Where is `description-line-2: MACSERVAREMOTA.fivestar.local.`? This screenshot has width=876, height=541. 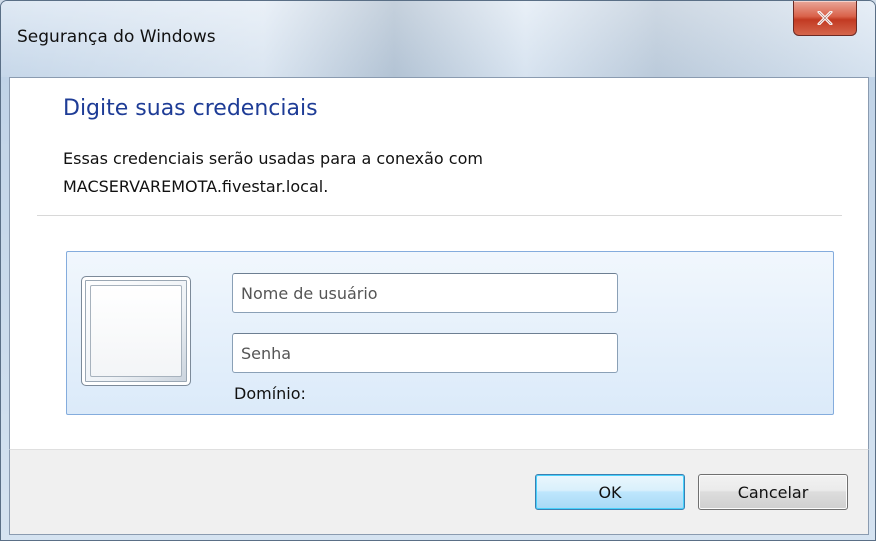
description-line-2: MACSERVAREMOTA.fivestar.local. is located at coordinates (196, 186).